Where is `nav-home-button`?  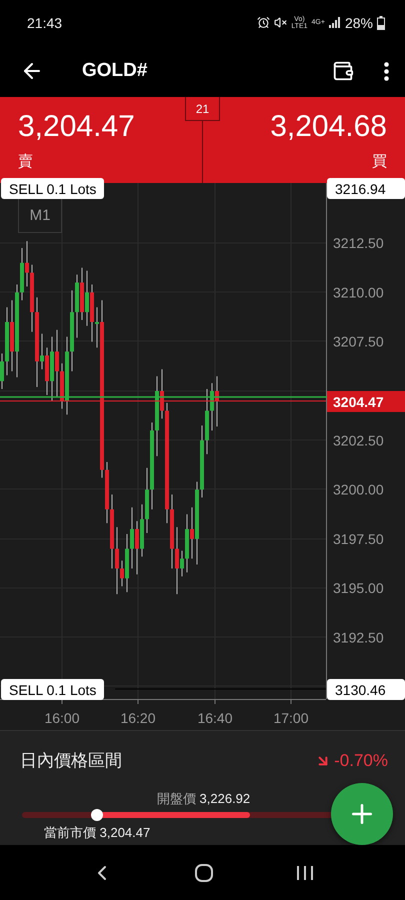 nav-home-button is located at coordinates (204, 872).